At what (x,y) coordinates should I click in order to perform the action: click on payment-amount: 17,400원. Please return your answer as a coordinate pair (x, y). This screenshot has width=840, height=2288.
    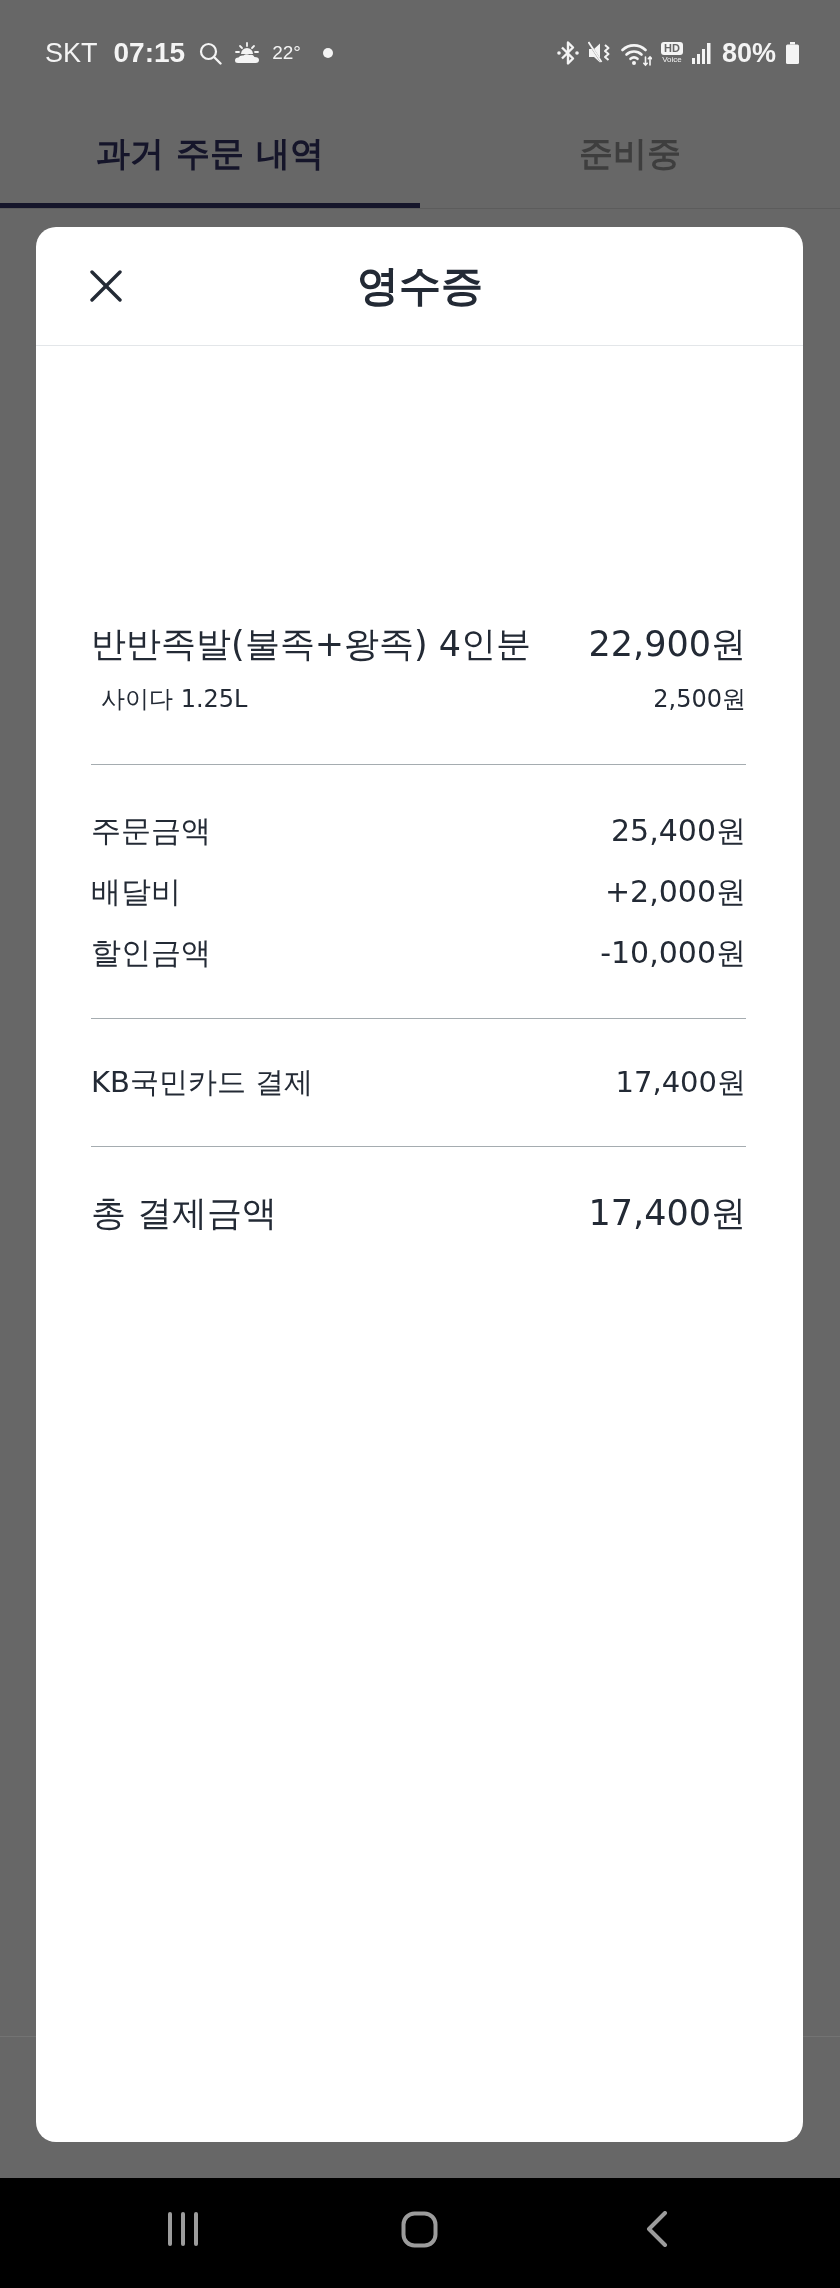
    Looking at the image, I should click on (680, 1082).